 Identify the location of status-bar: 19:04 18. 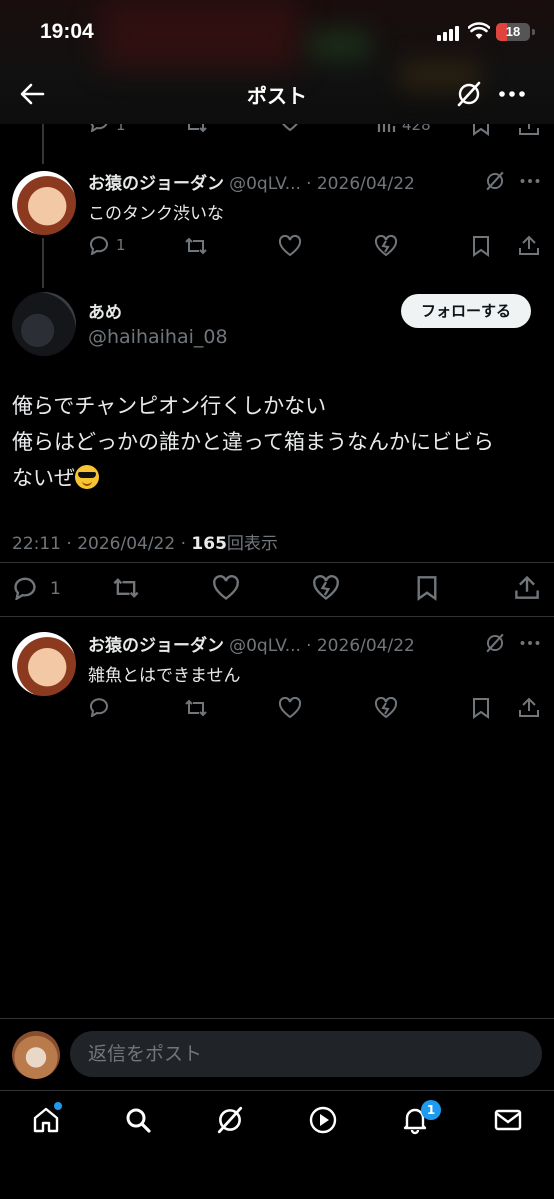
(277, 32).